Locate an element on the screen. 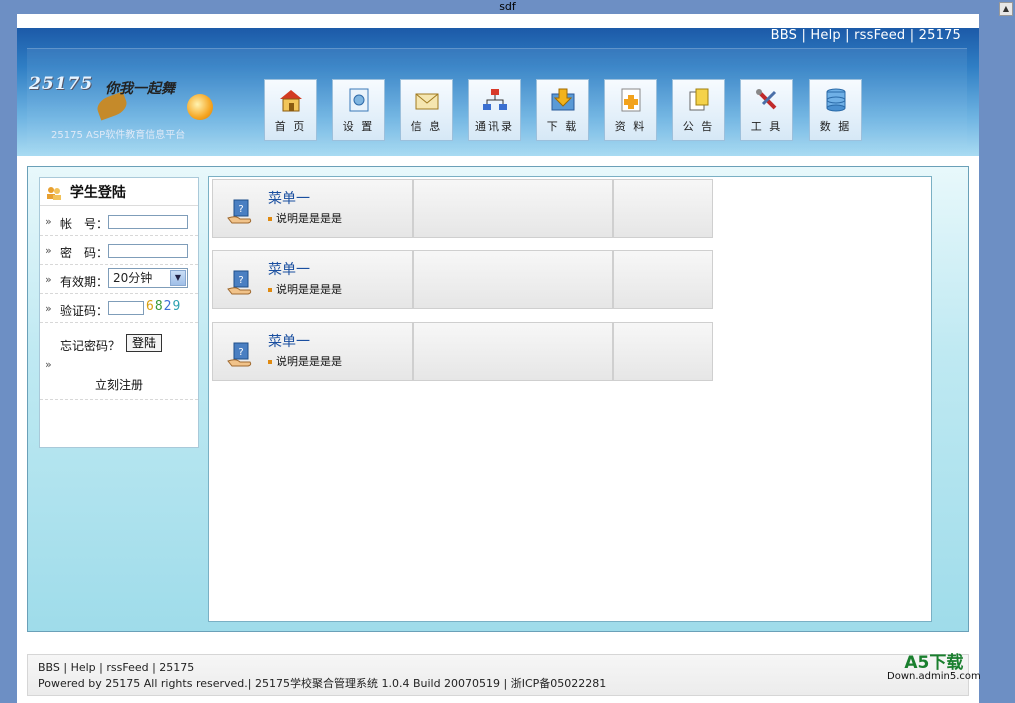 This screenshot has width=1015, height=703. nav-label: 公 告 is located at coordinates (698, 126).